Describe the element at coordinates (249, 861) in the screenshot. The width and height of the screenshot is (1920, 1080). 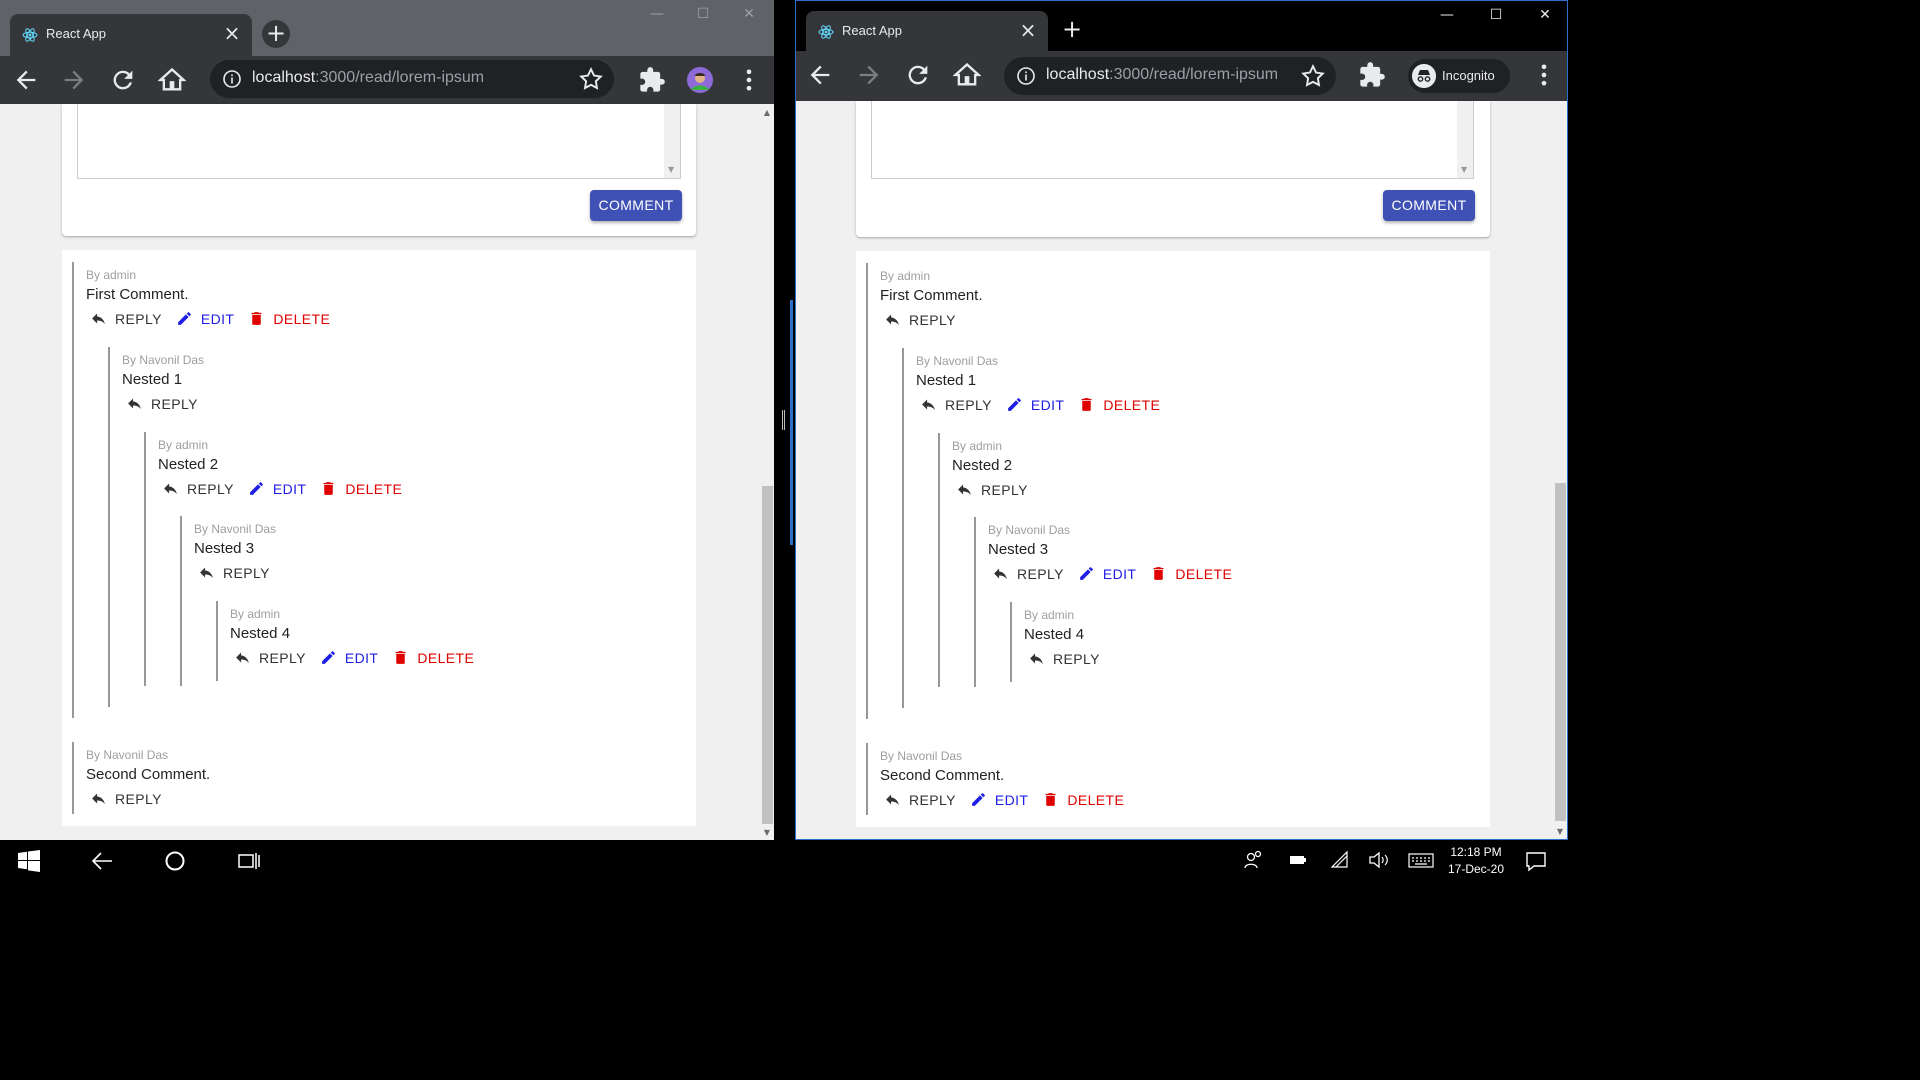
I see `task-view-icon` at that location.